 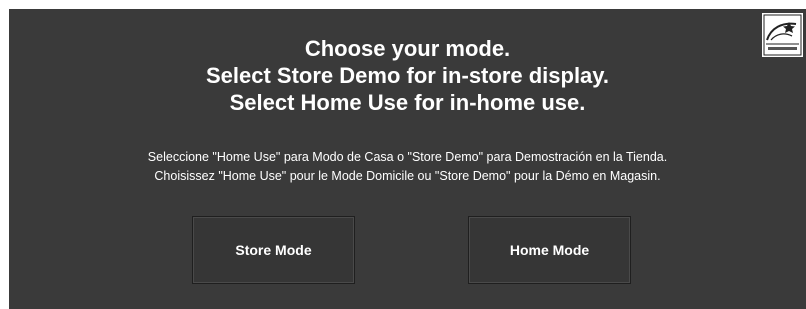 I want to click on heading-line-1: Choose your mode., so click(x=407, y=48).